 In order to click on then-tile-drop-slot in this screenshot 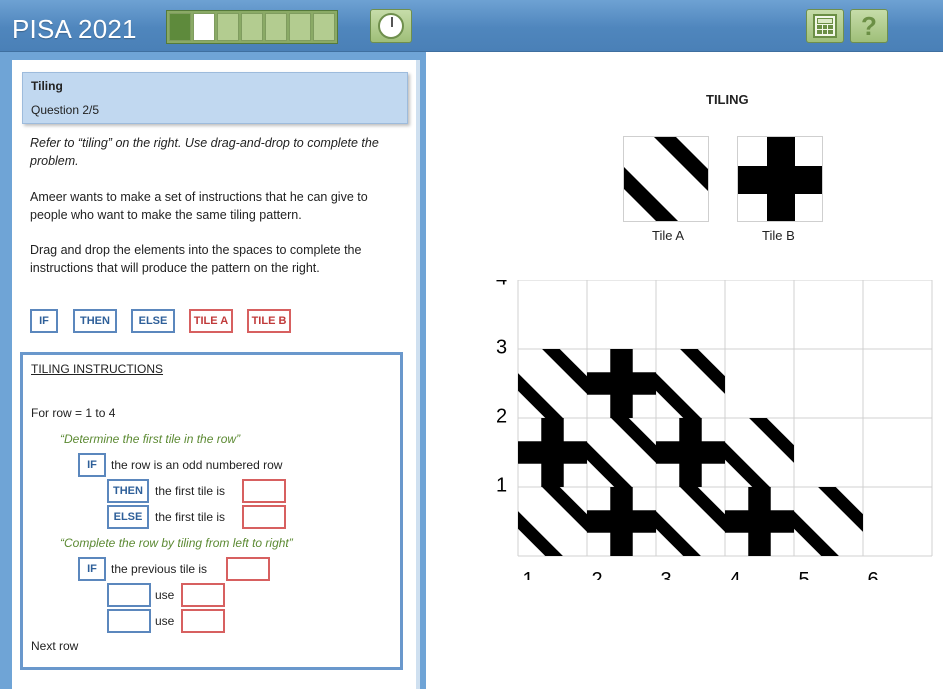, I will do `click(264, 491)`.